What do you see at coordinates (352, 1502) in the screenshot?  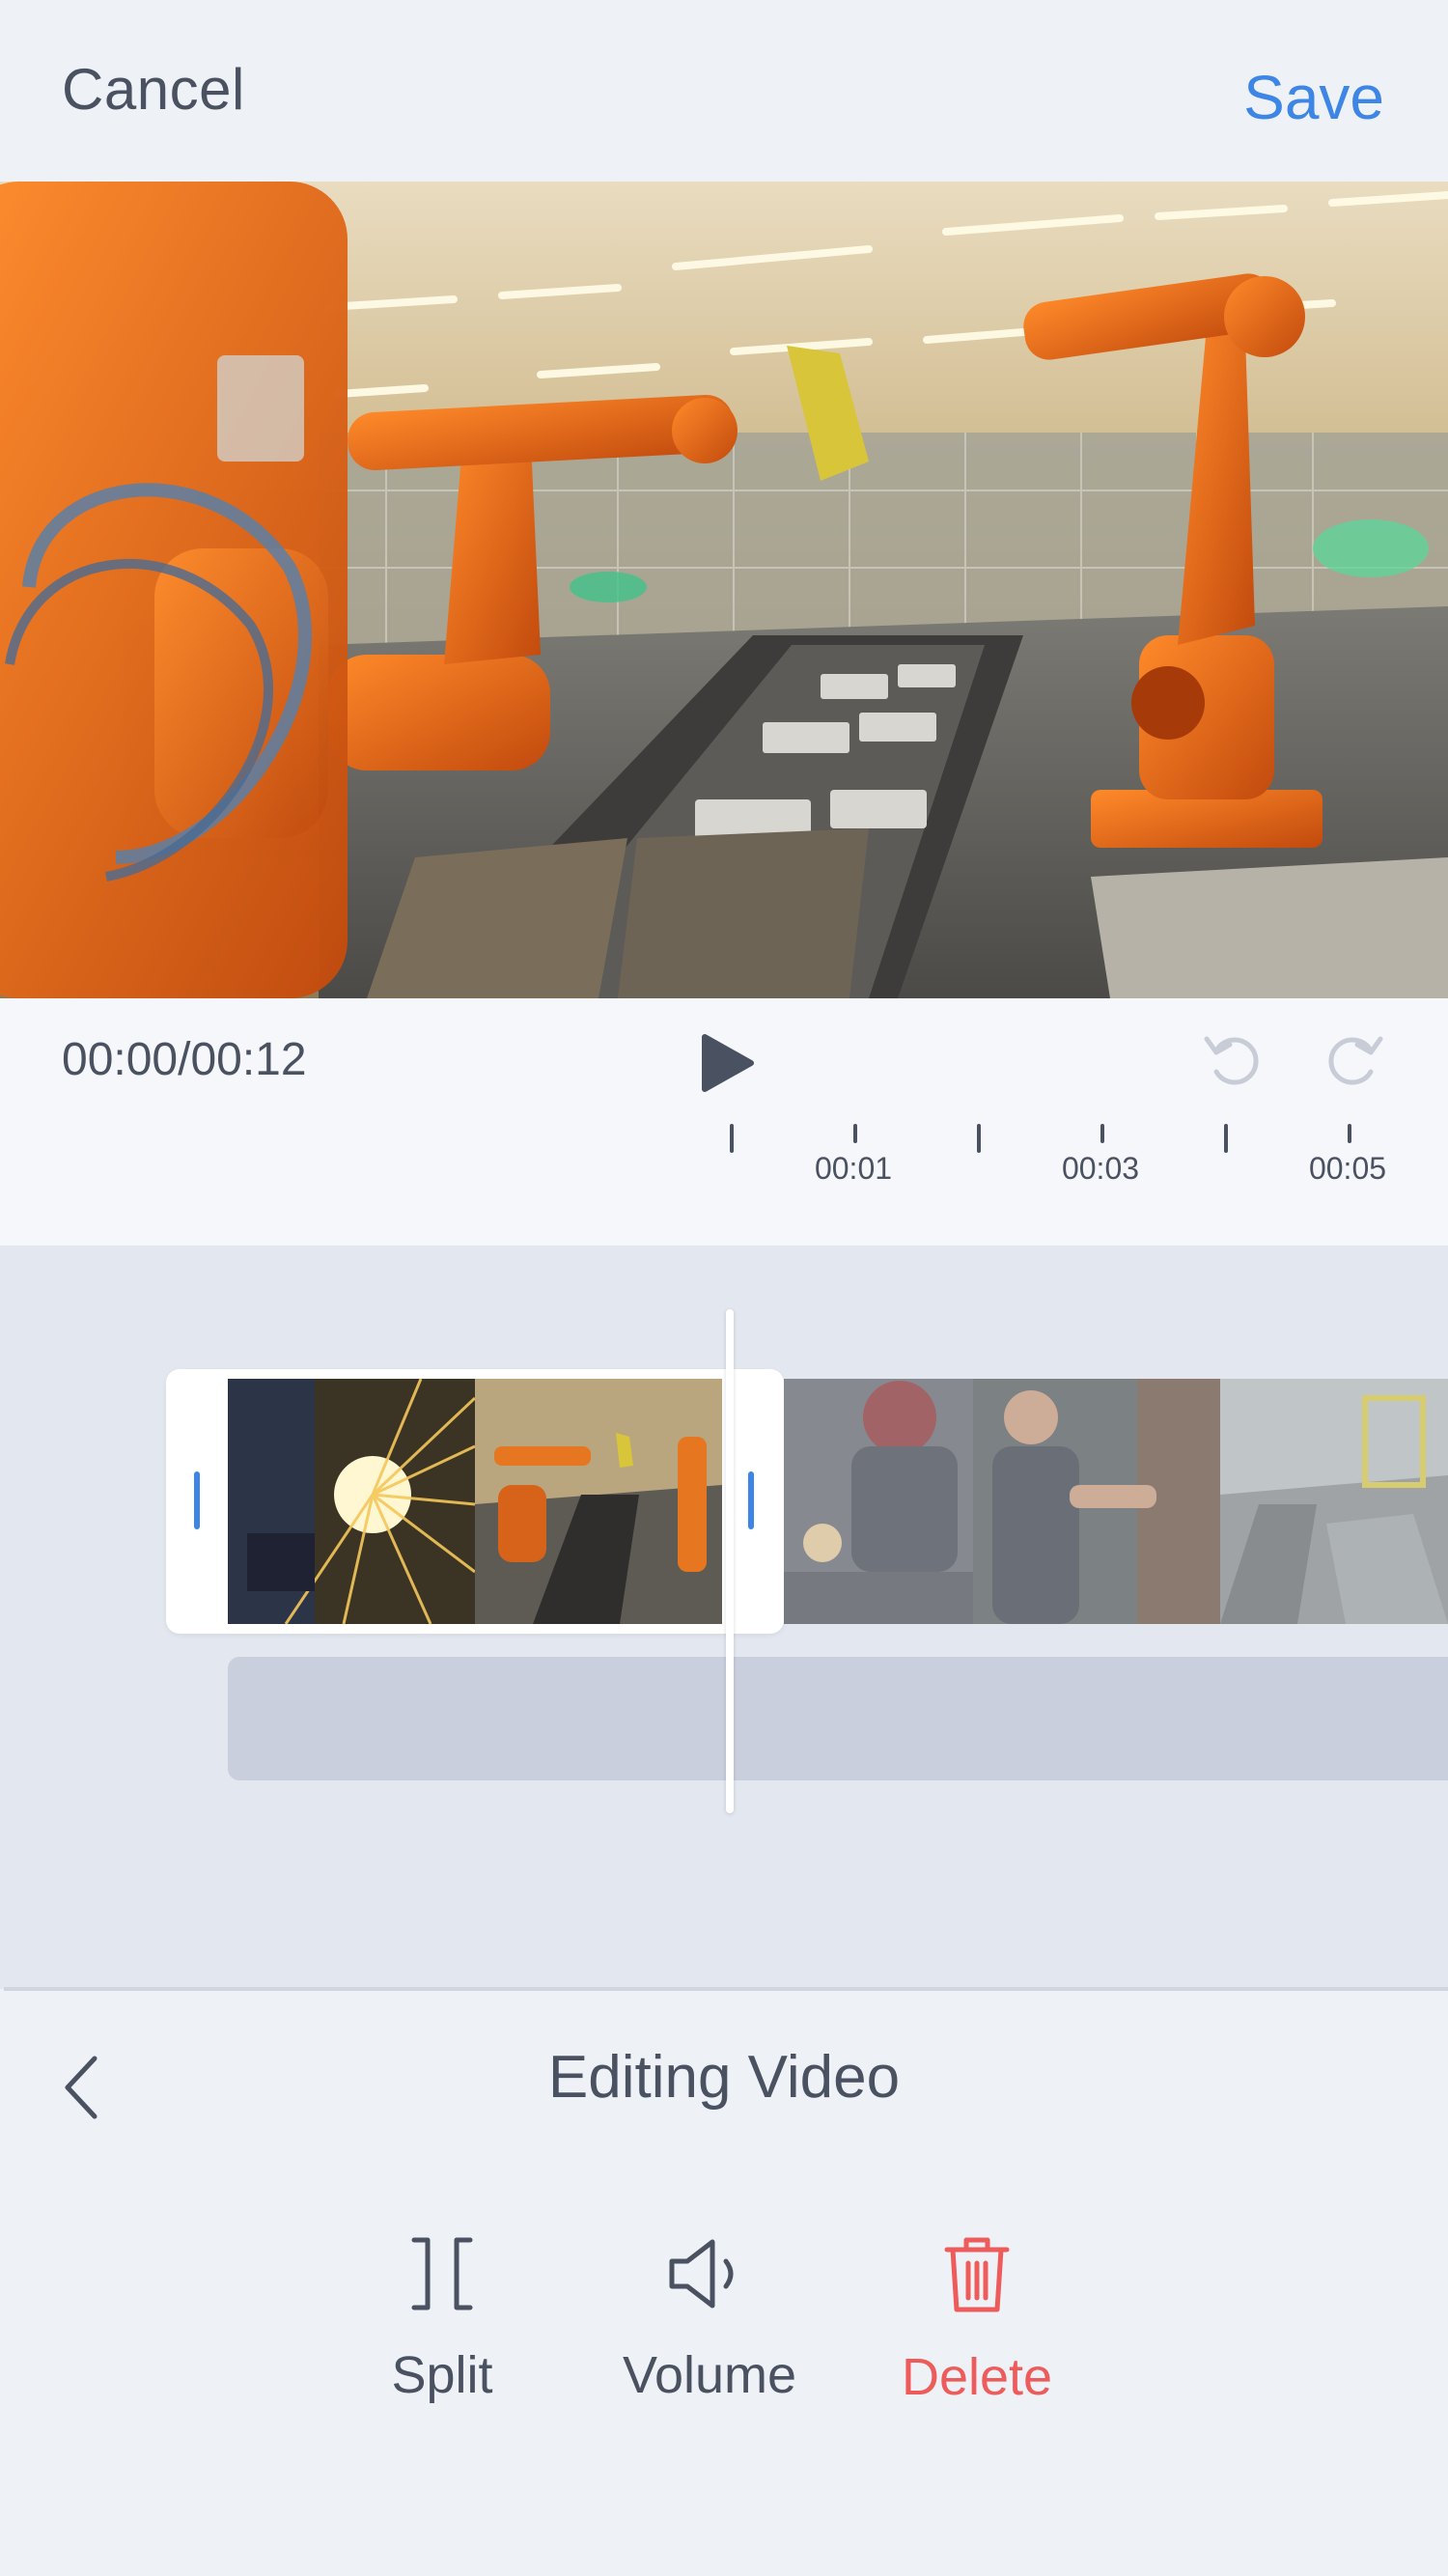 I see `thumbnail-sparks` at bounding box center [352, 1502].